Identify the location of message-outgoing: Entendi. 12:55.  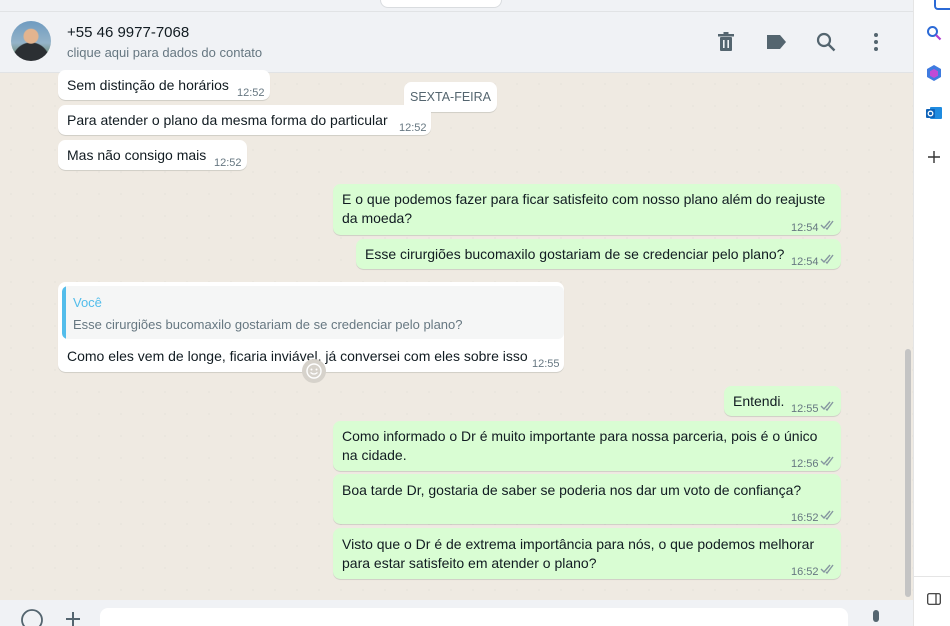
(782, 401).